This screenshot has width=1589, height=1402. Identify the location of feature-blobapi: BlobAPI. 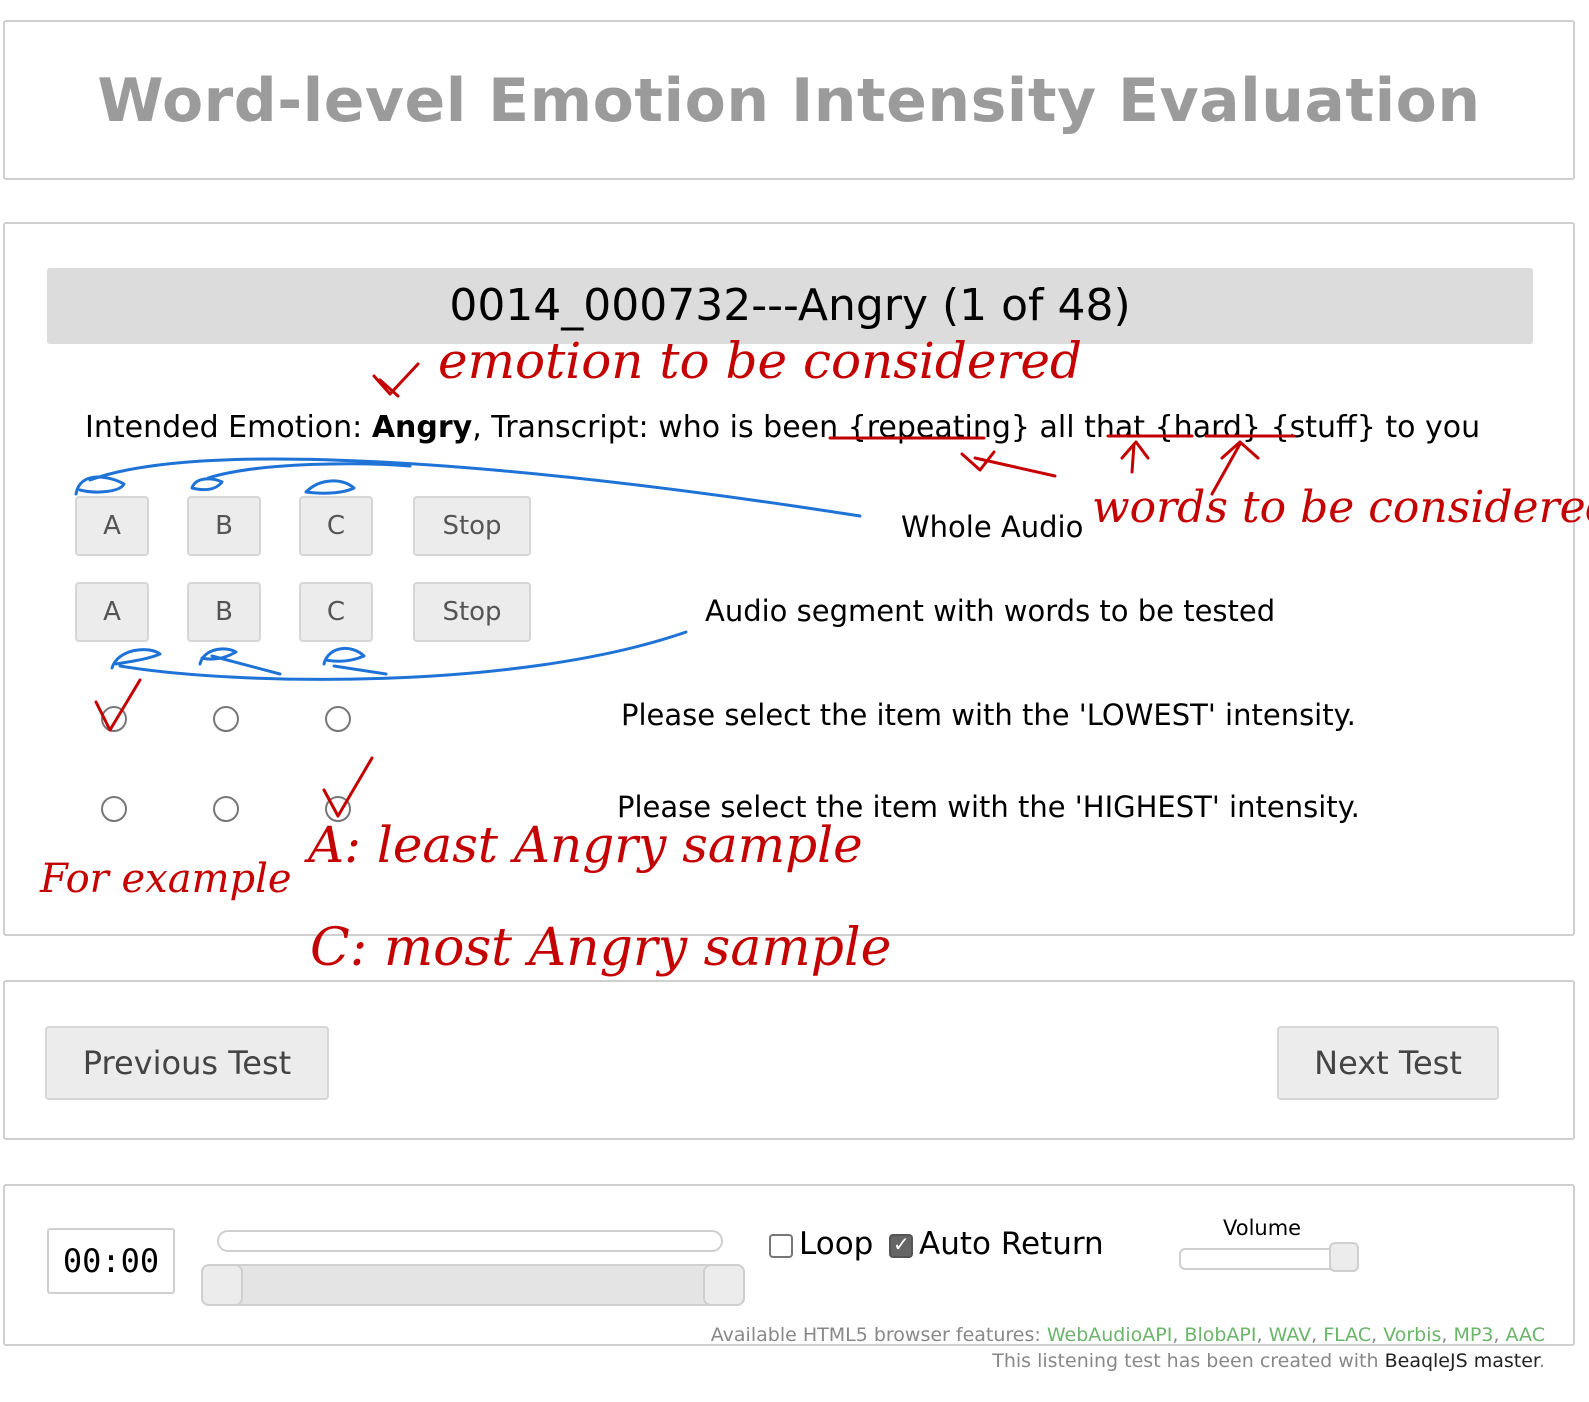
(1220, 1335).